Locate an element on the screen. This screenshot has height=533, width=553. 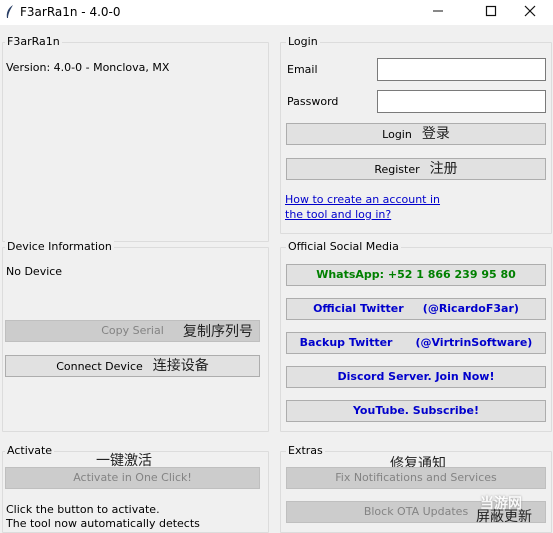
password-label: Password is located at coordinates (313, 101).